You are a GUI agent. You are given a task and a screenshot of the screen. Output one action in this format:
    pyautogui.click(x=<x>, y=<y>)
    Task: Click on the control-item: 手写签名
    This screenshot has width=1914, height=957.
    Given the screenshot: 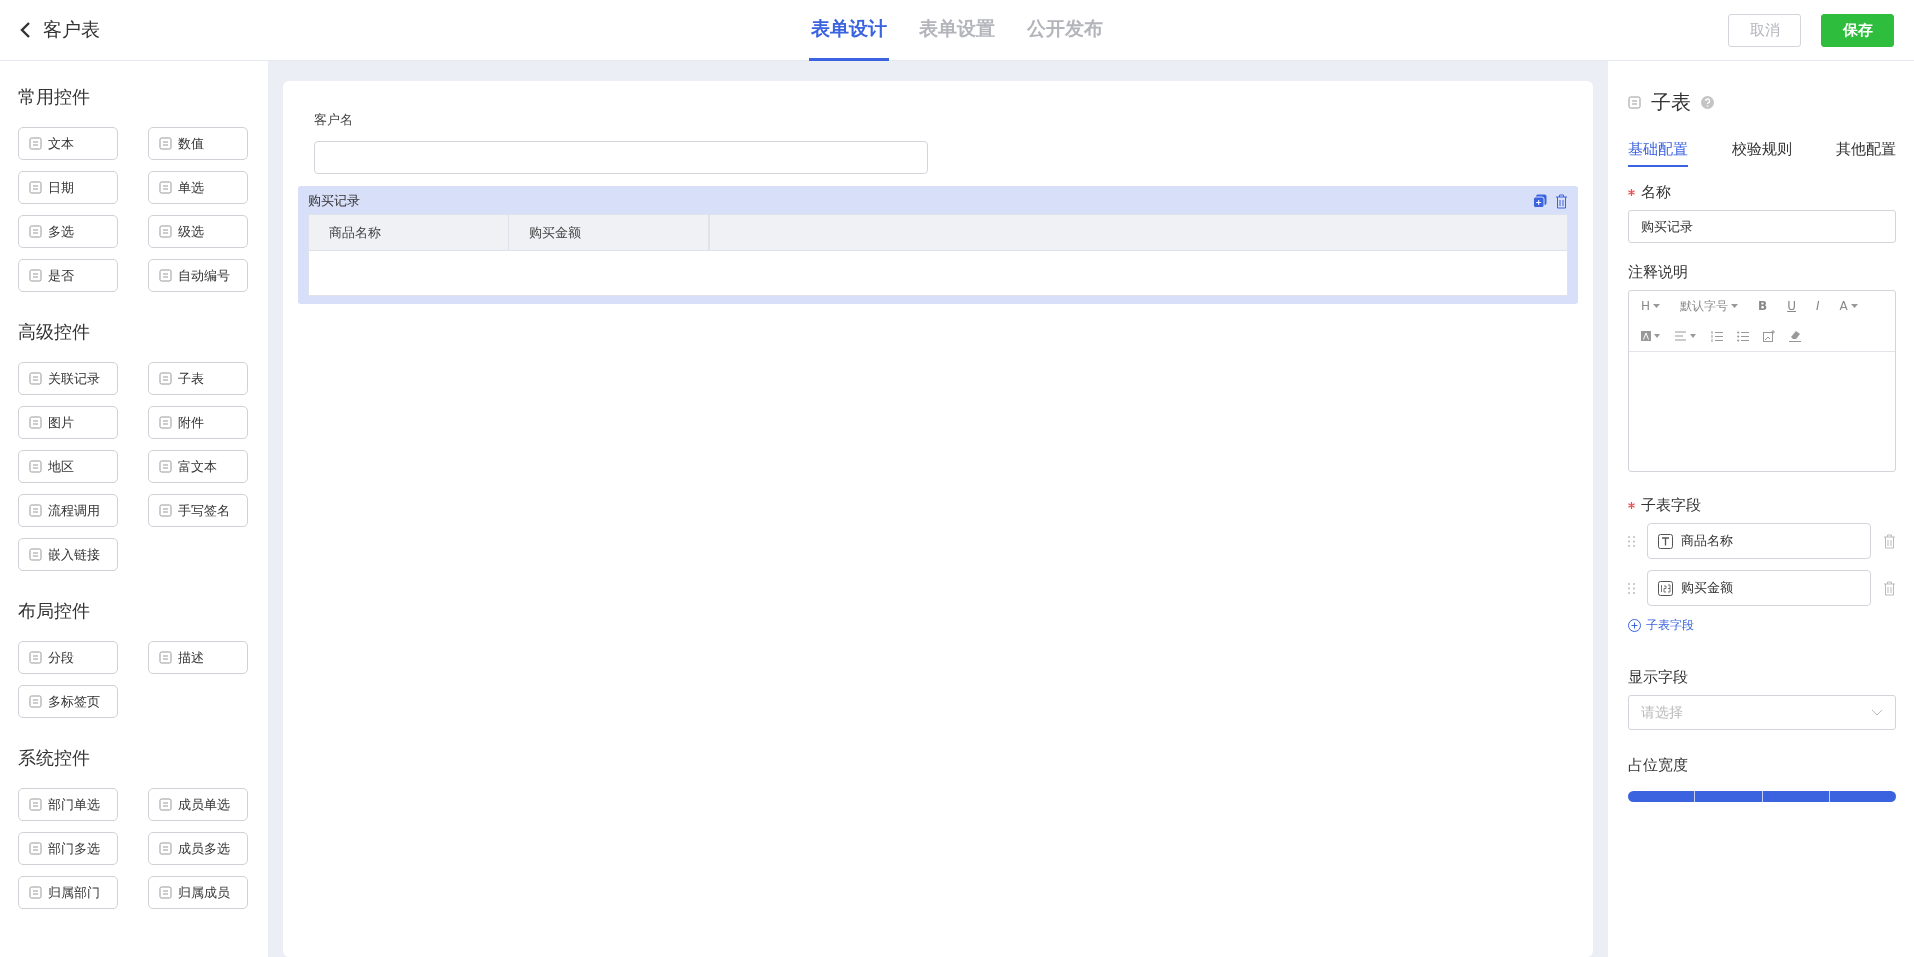 What is the action you would take?
    pyautogui.click(x=198, y=510)
    